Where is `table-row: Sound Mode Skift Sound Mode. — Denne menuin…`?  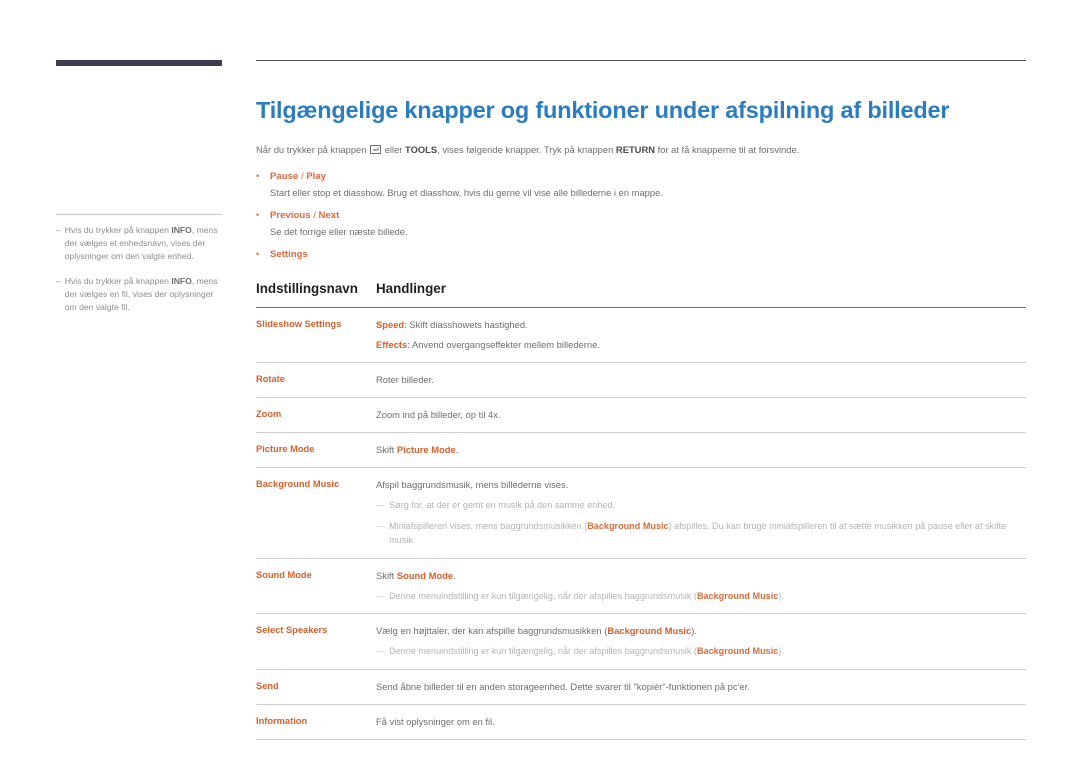 table-row: Sound Mode Skift Sound Mode. — Denne menuin… is located at coordinates (641, 586).